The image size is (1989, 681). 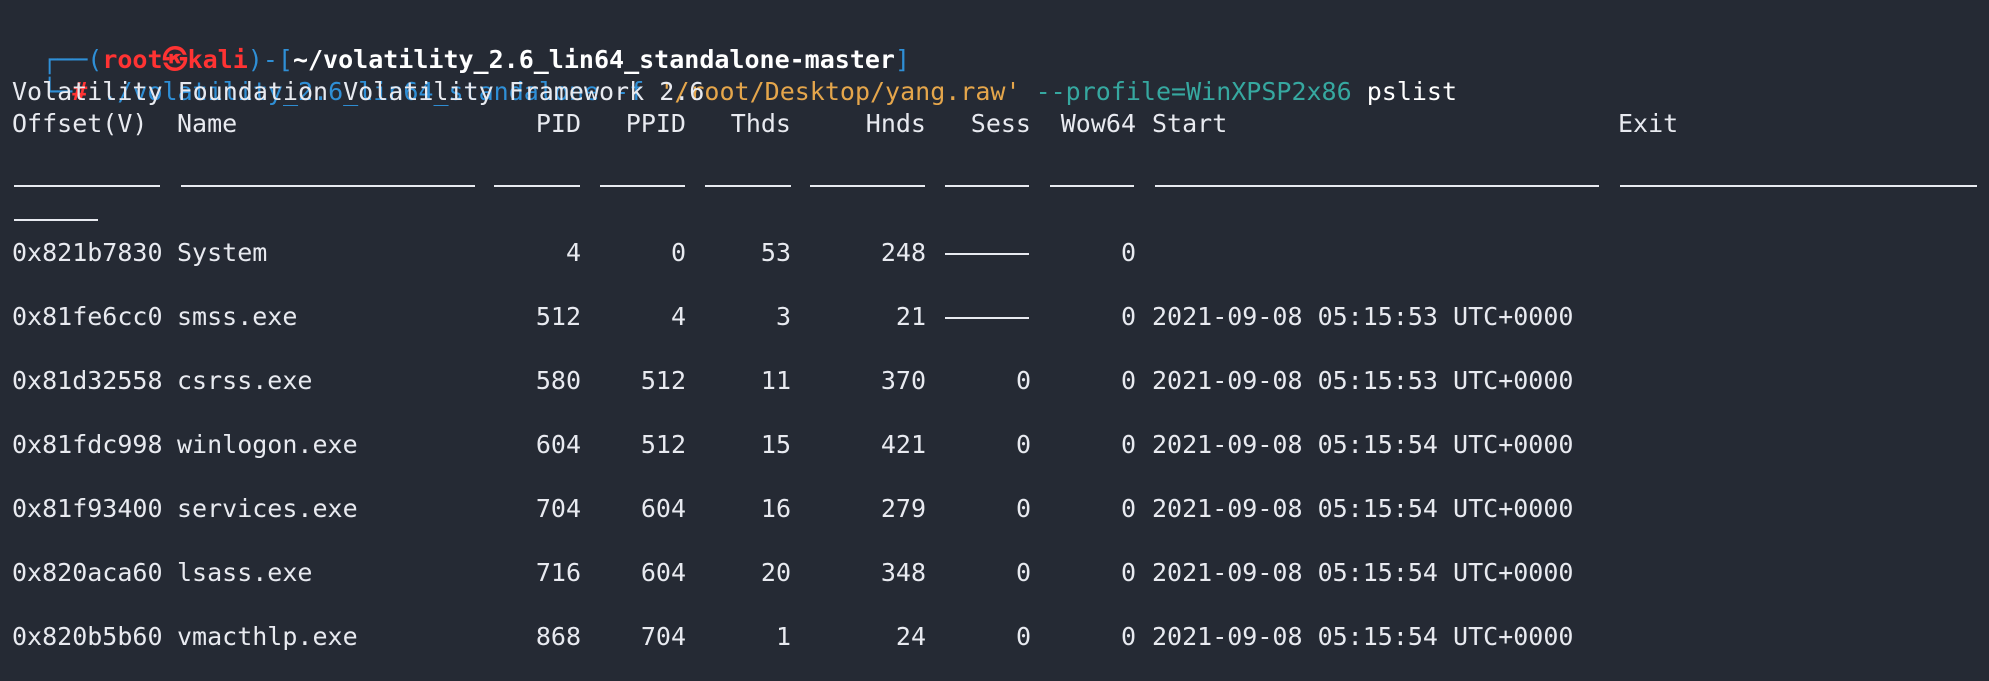 I want to click on cell-ppid: 4, so click(x=678, y=316).